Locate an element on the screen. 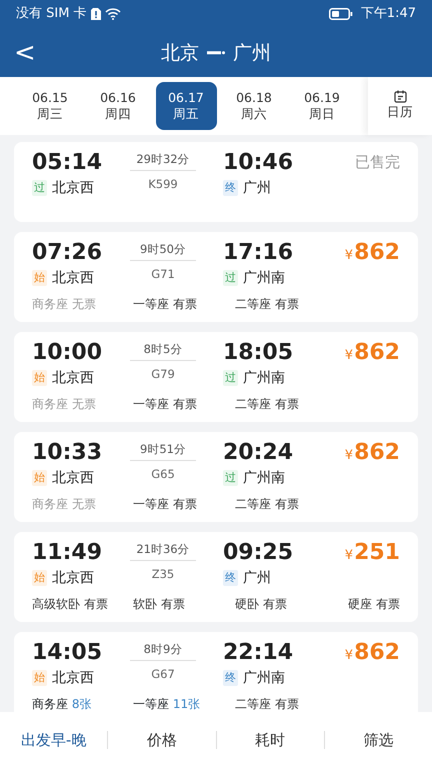  train-number: G67 is located at coordinates (163, 674).